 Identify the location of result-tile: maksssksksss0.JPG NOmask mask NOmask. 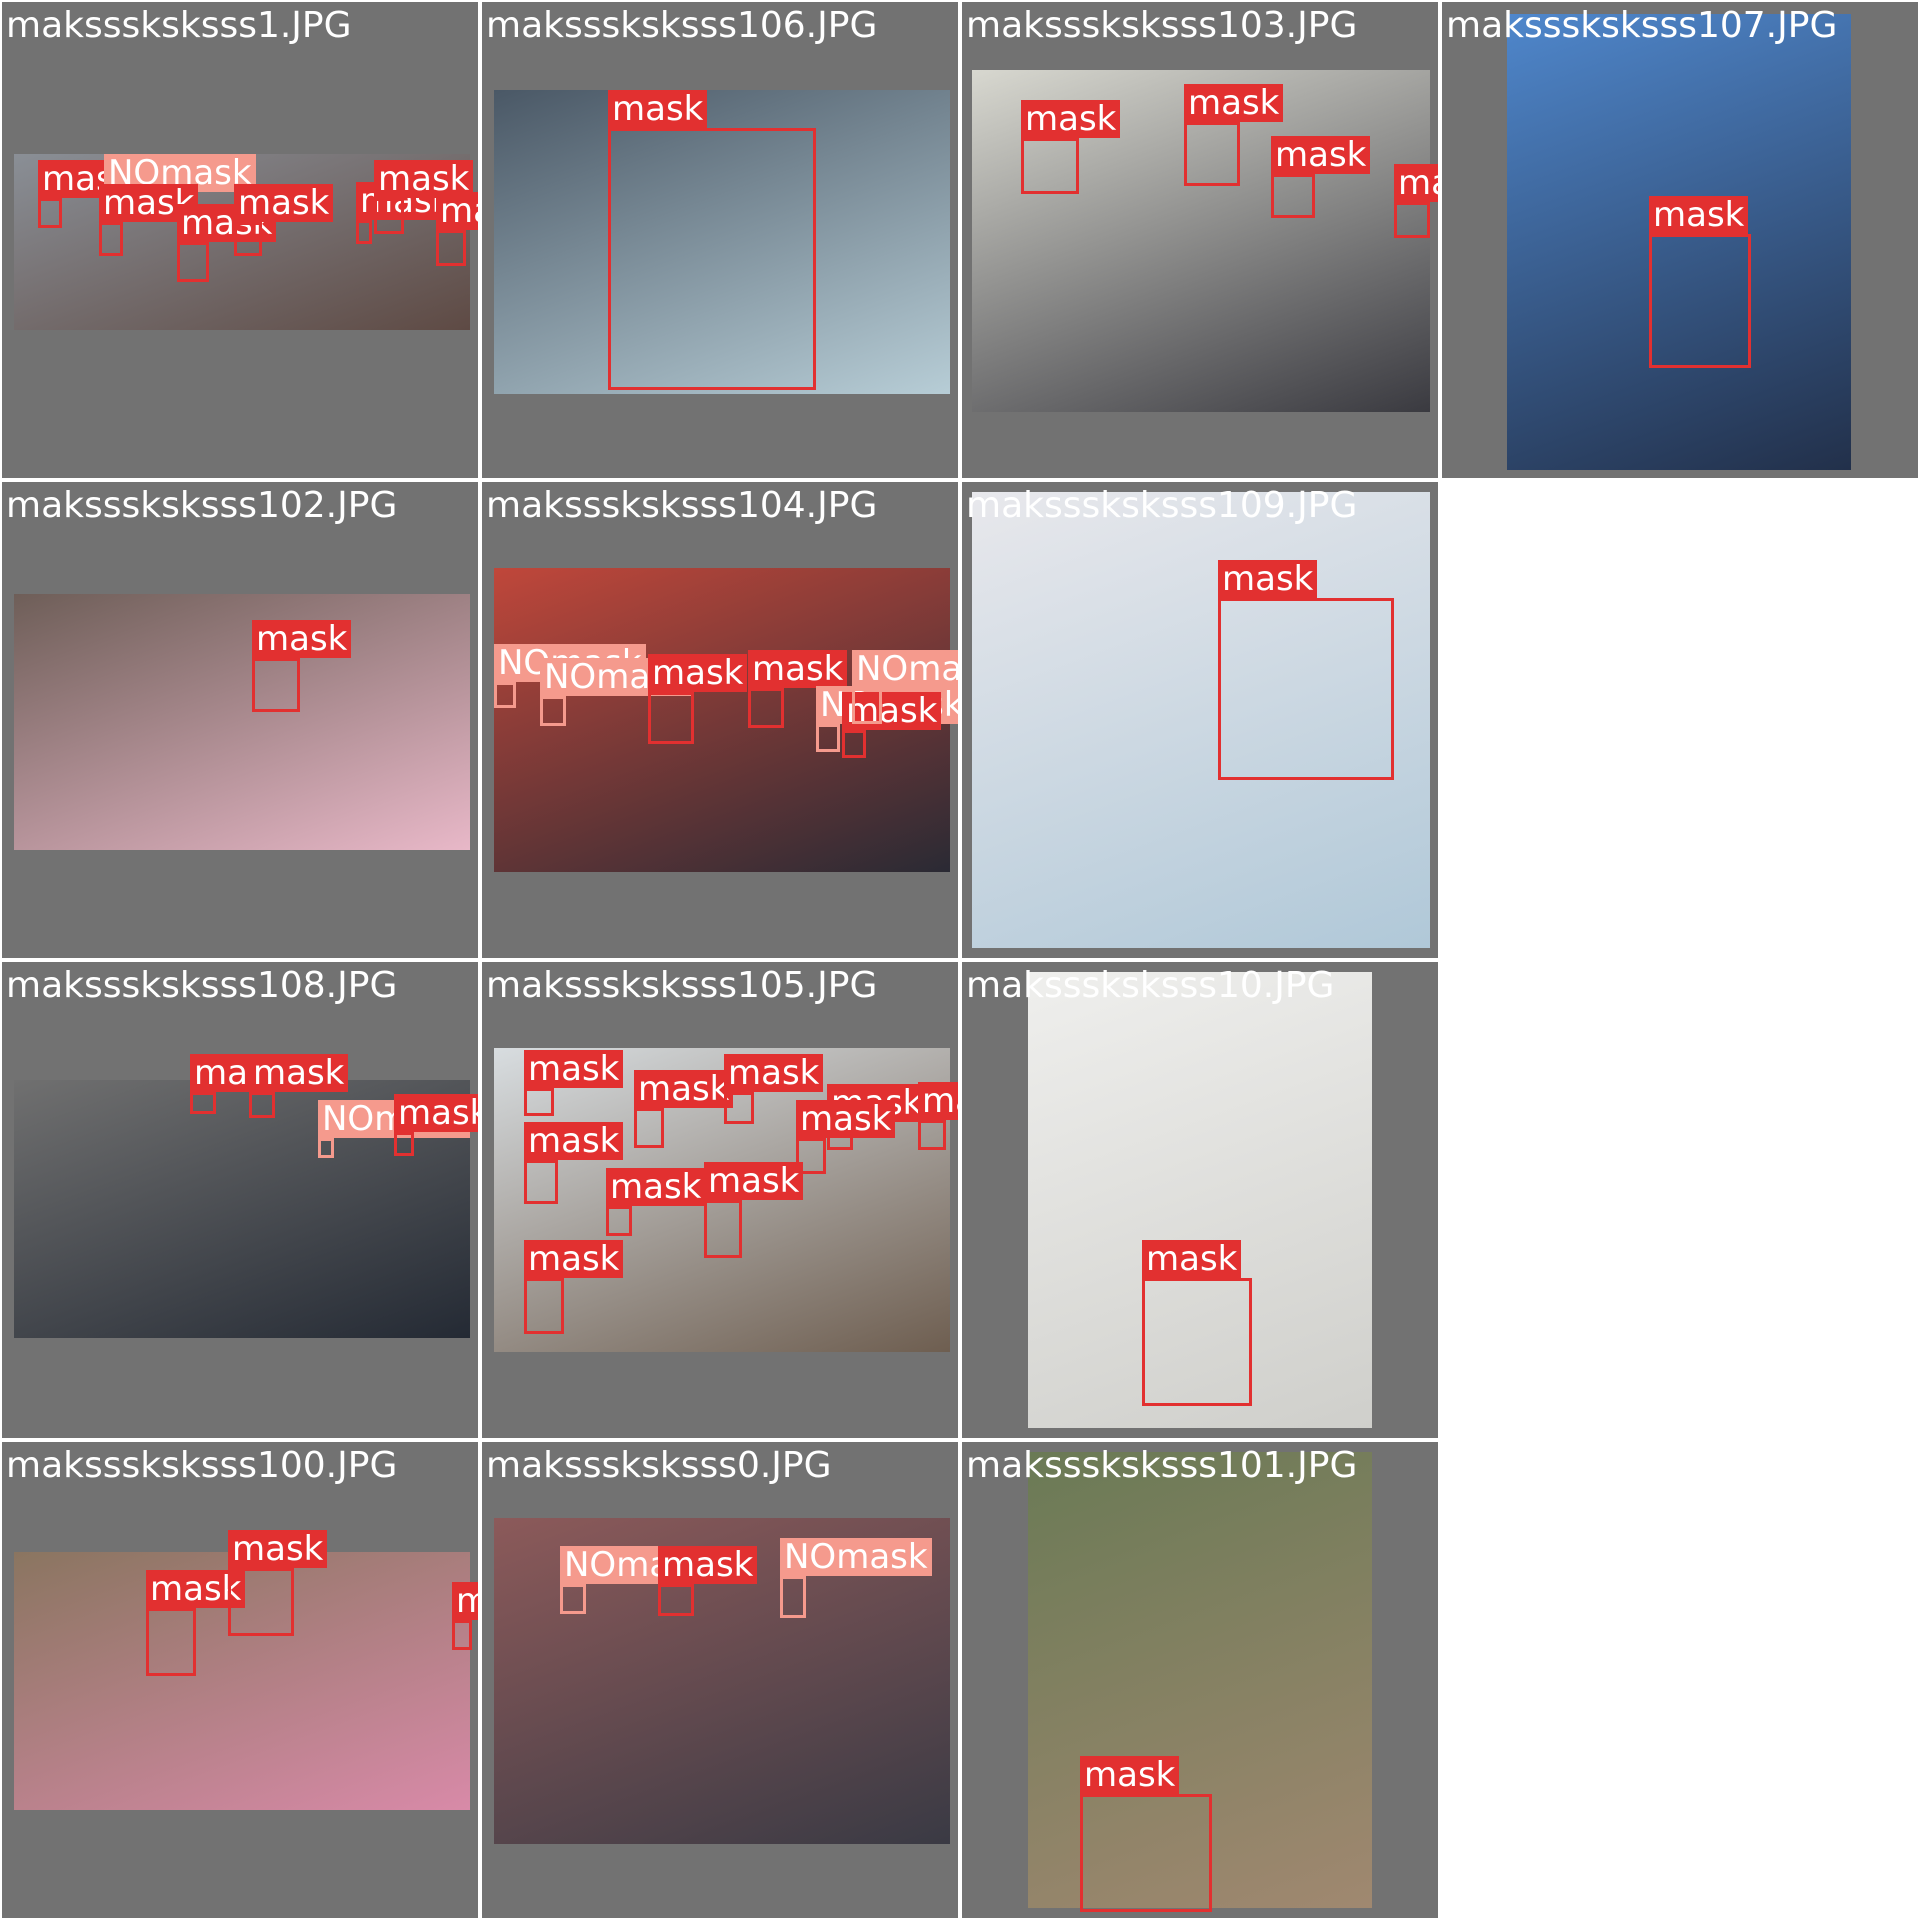
(720, 1680).